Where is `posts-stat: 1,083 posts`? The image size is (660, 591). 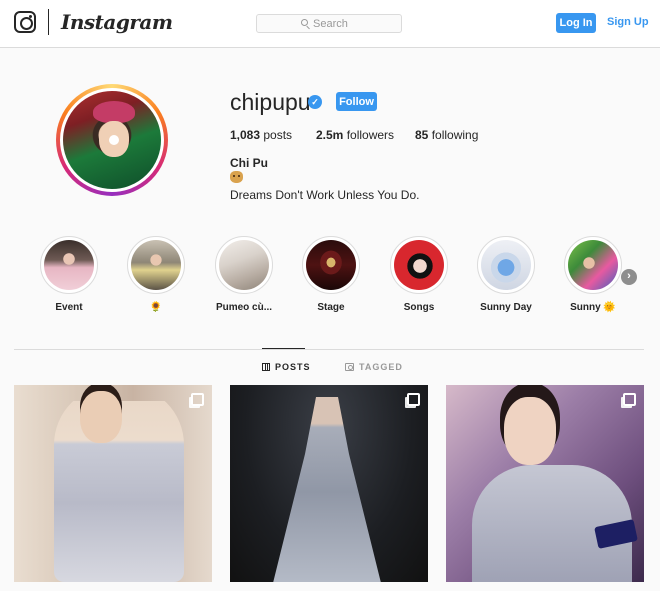
posts-stat: 1,083 posts is located at coordinates (261, 135).